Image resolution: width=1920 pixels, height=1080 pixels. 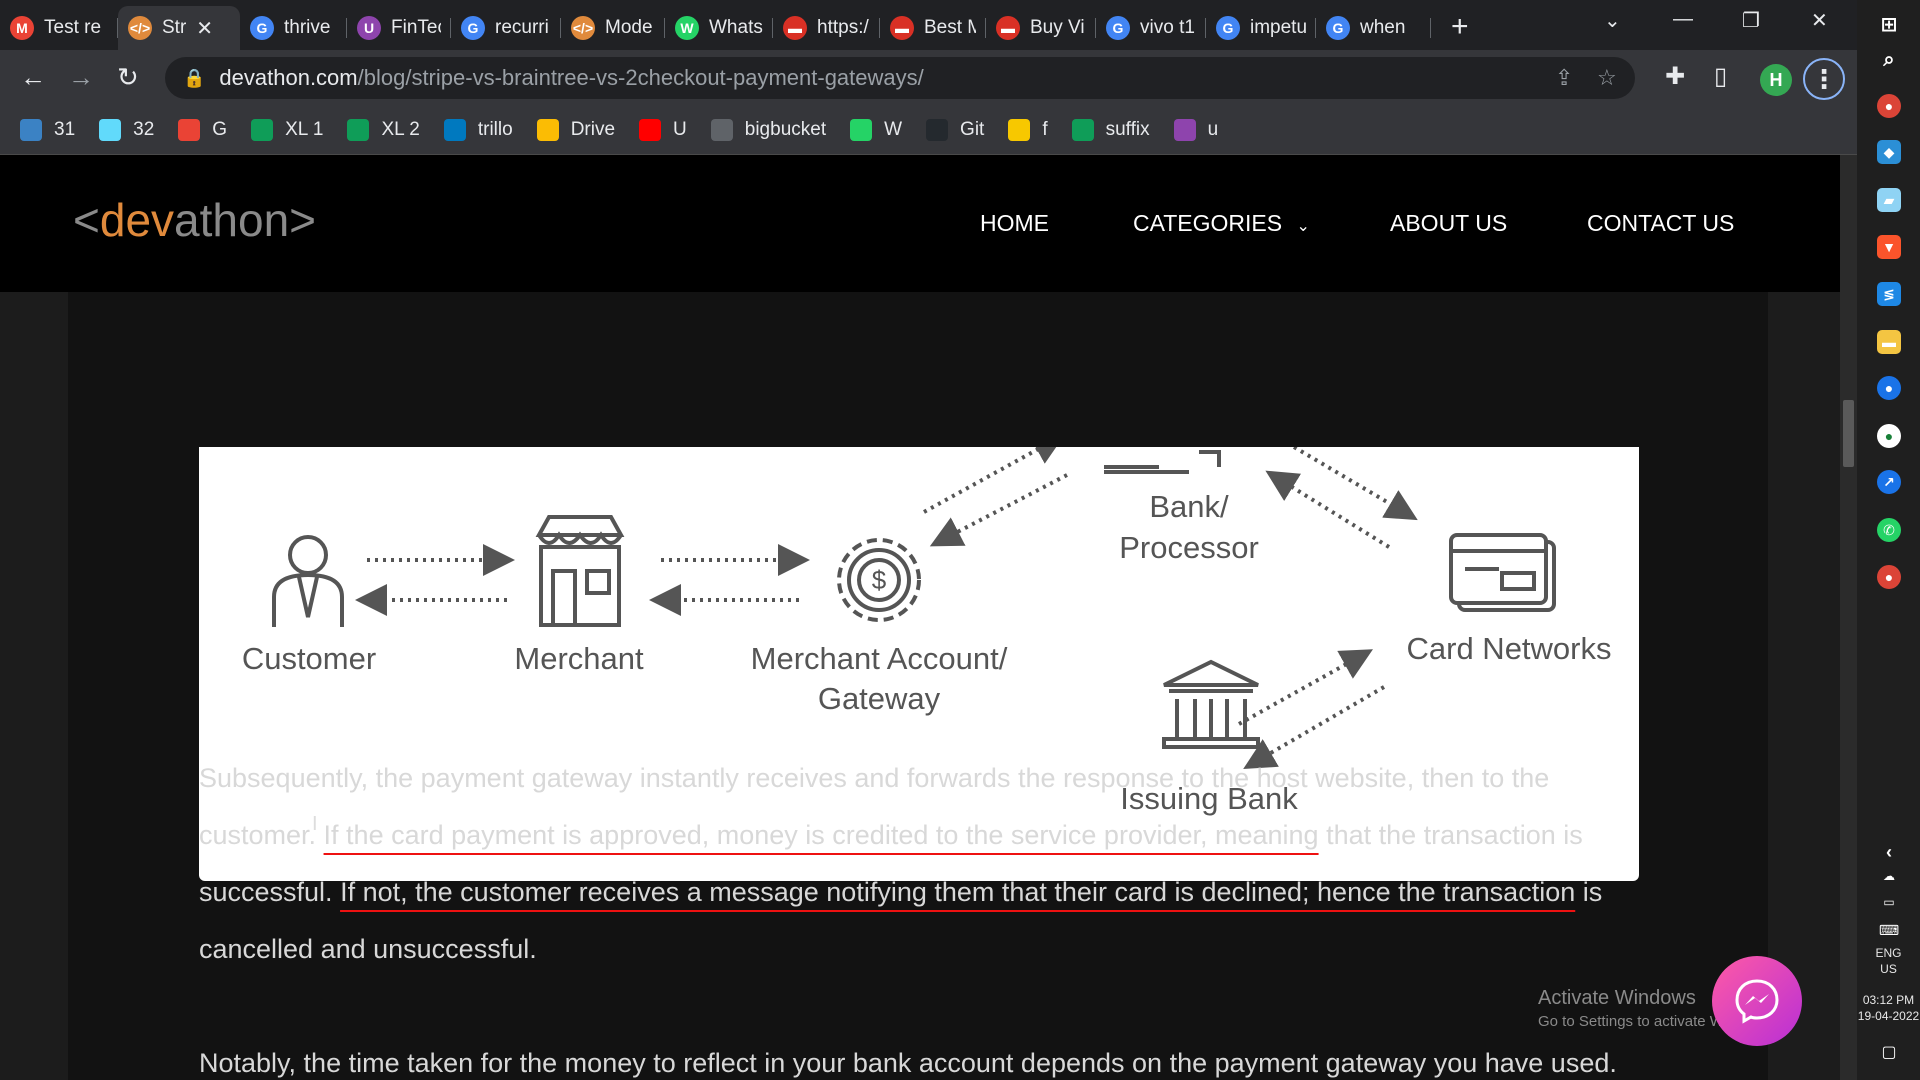 What do you see at coordinates (1889, 1052) in the screenshot?
I see `notifications-icon: ▢` at bounding box center [1889, 1052].